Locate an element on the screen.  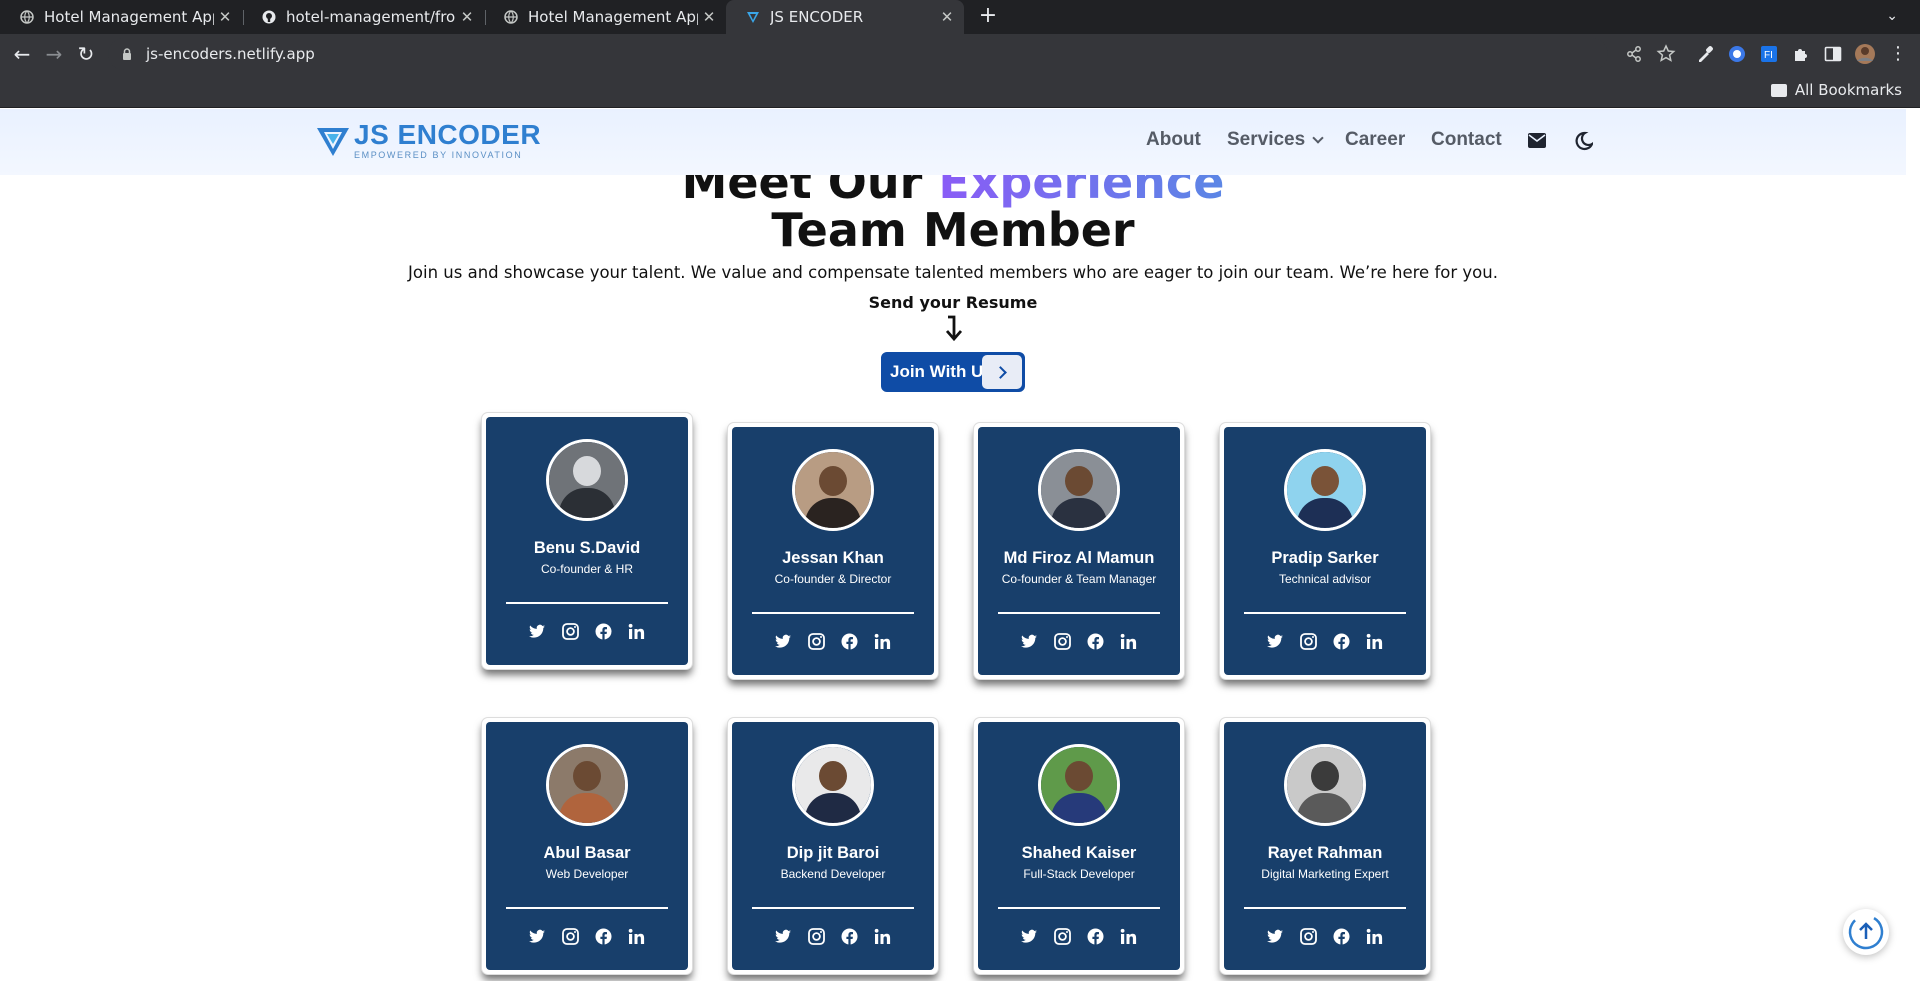
browser-tab-2: hotel-management/front ✕ is located at coordinates (363, 17).